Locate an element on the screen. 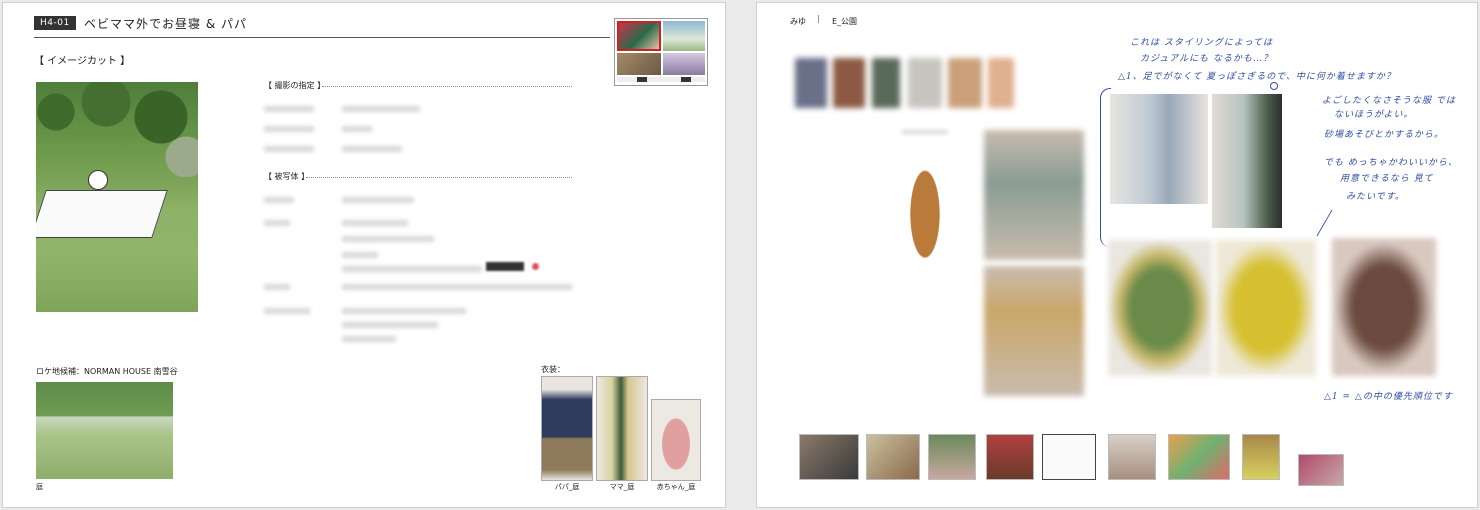  circle-mark-icon is located at coordinates (1274, 86).